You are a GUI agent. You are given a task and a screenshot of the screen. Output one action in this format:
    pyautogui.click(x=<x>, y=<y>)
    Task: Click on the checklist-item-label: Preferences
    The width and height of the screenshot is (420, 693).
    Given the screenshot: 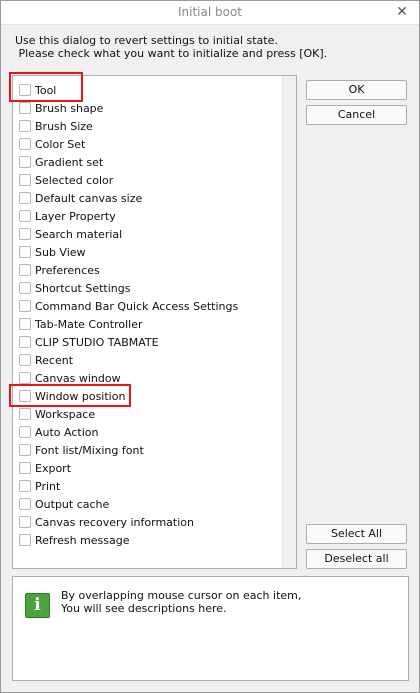 What is the action you would take?
    pyautogui.click(x=67, y=270)
    